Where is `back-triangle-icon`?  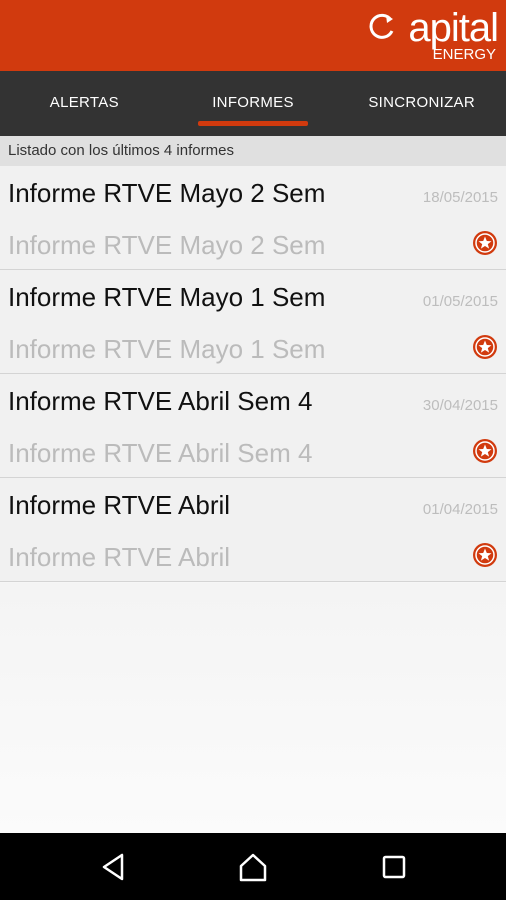 back-triangle-icon is located at coordinates (114, 867).